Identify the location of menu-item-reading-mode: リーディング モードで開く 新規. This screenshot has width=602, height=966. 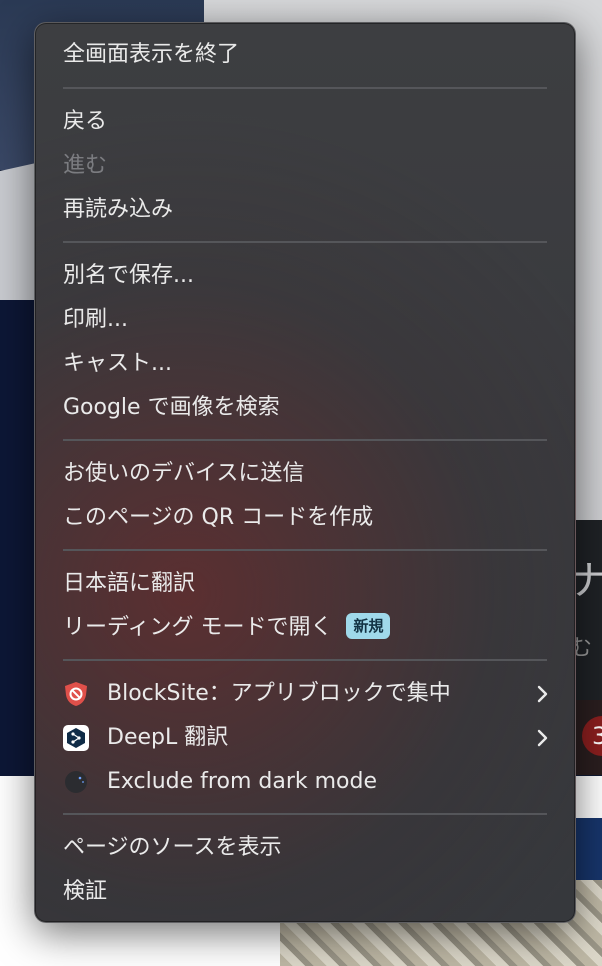
(305, 628).